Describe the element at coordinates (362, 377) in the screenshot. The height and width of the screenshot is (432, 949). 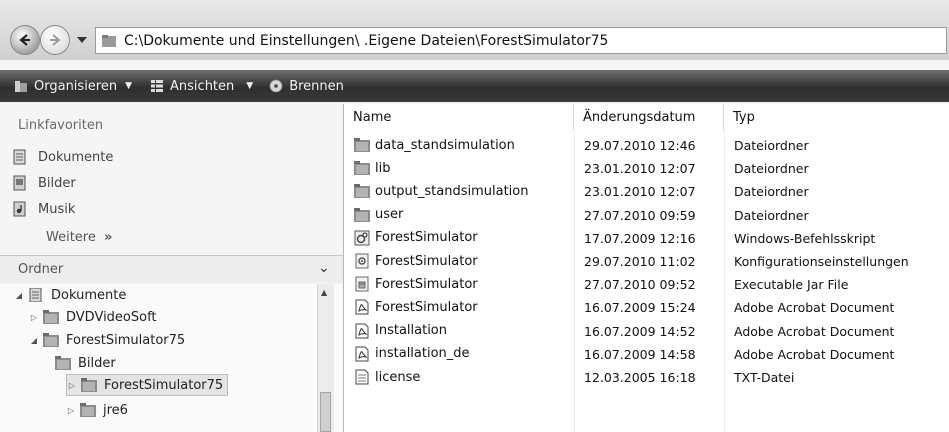
I see `text-file-icon` at that location.